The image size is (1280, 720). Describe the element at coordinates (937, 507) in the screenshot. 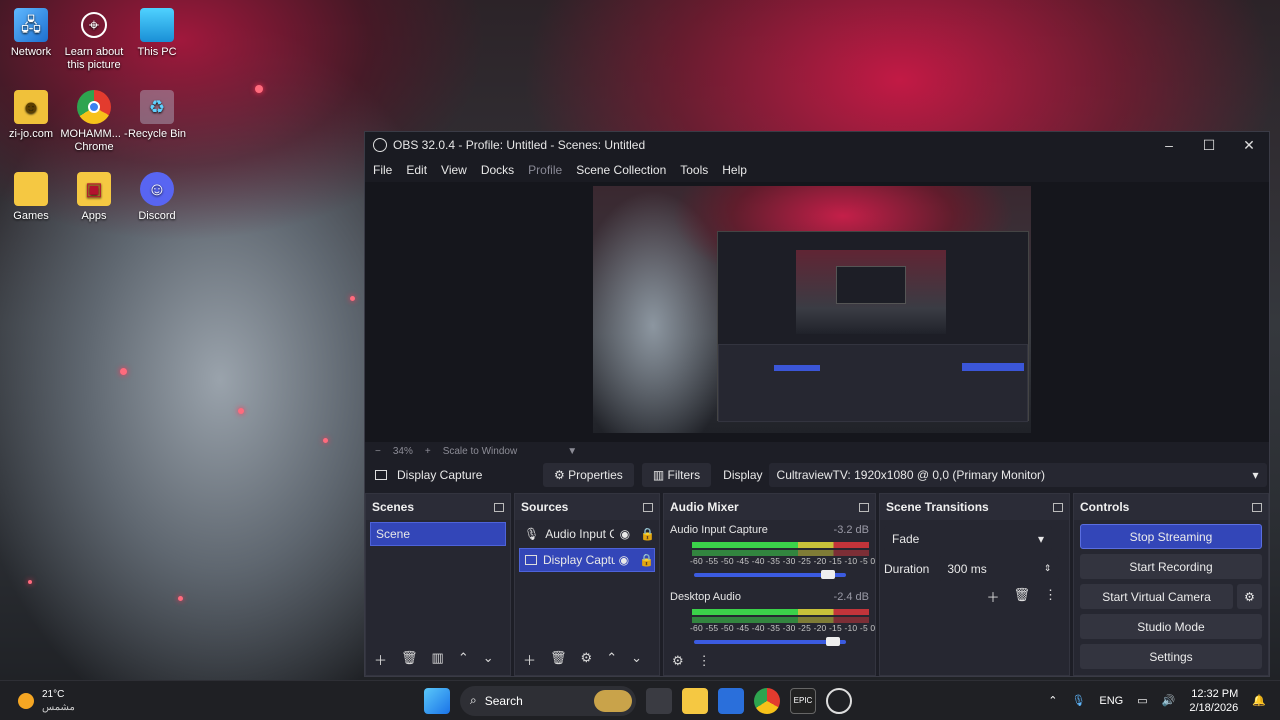

I see `transitions-title: Scene Transitions` at that location.